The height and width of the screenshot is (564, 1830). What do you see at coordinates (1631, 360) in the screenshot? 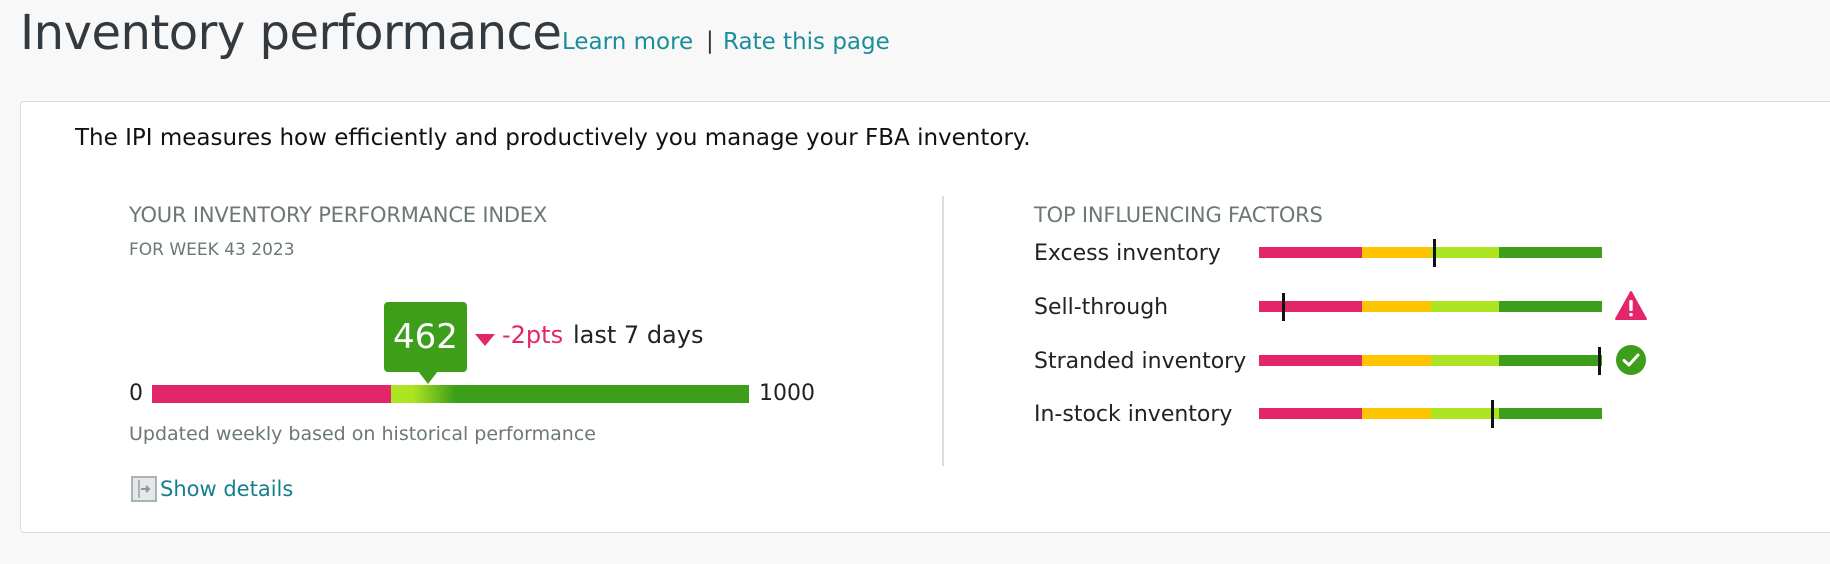
I see `check-circle-icon` at bounding box center [1631, 360].